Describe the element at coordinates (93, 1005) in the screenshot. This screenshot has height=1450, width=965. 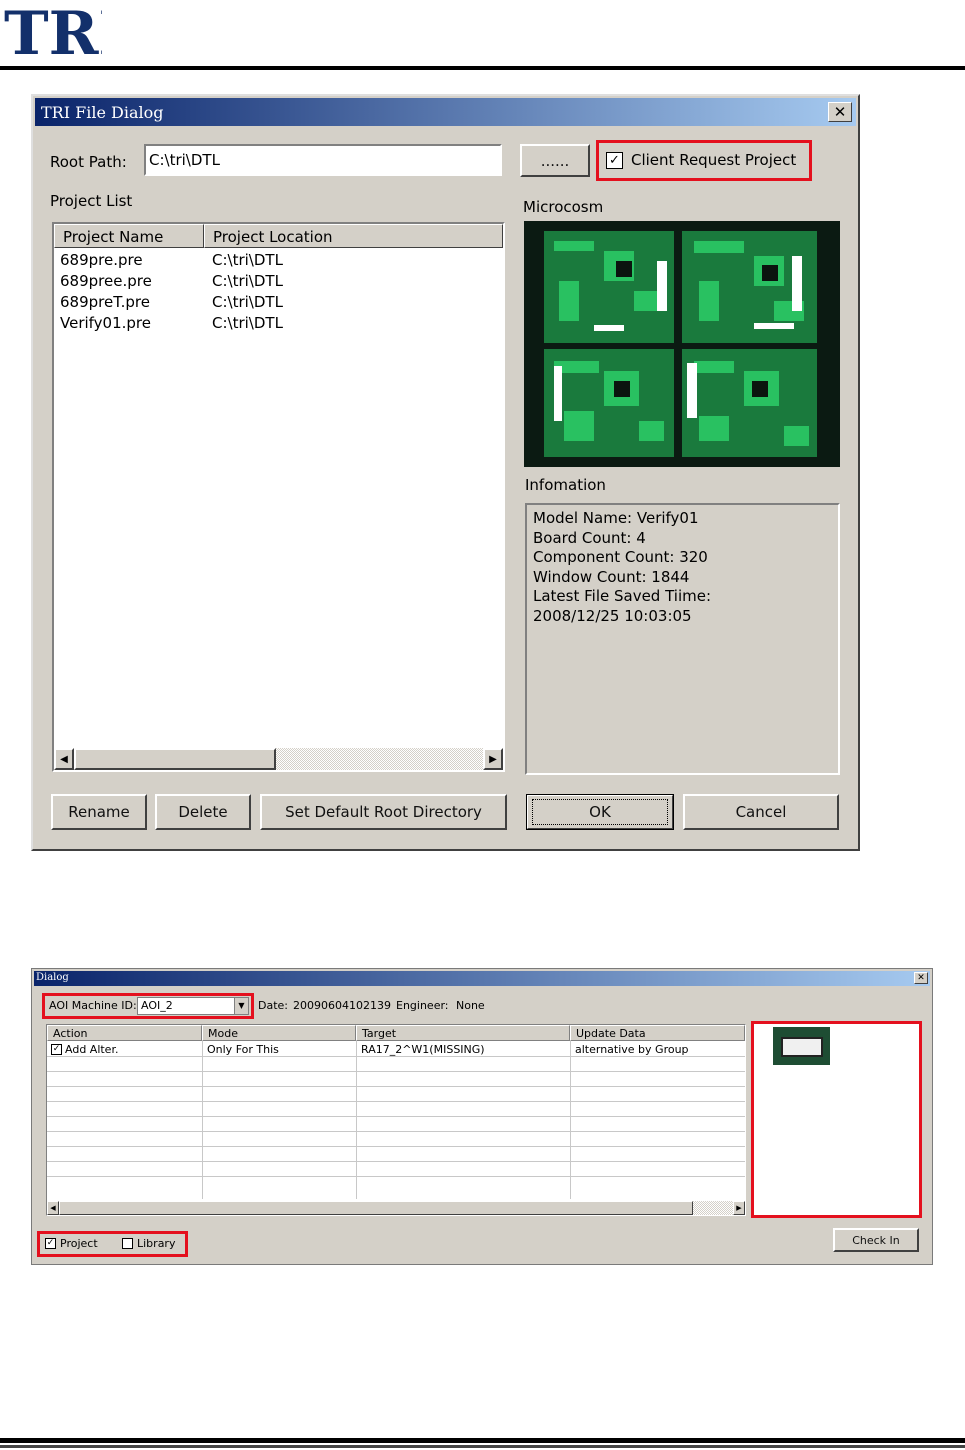
I see `aoi-machine-label: AOI Machine ID:` at that location.